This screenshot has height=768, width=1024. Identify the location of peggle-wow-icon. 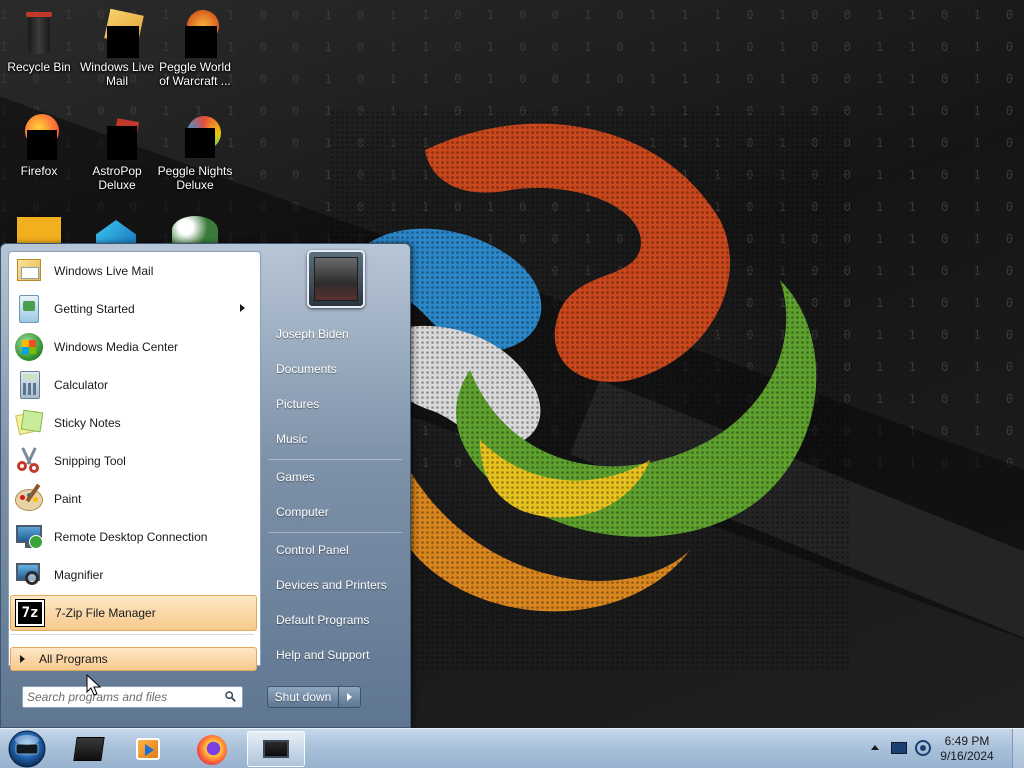
(195, 34).